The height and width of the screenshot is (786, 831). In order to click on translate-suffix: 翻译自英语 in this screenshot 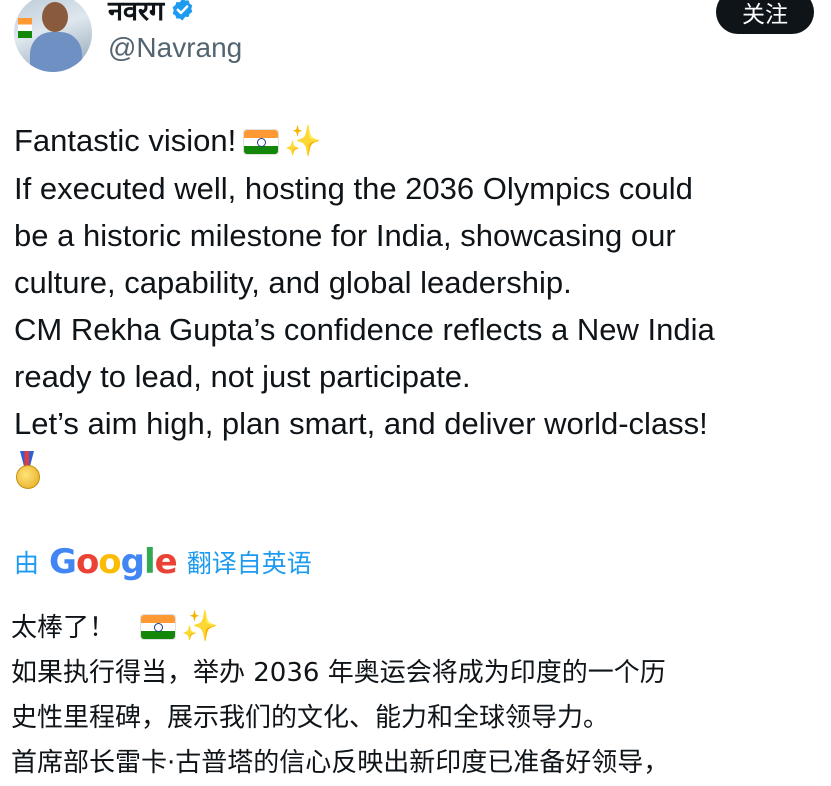, I will do `click(249, 563)`.